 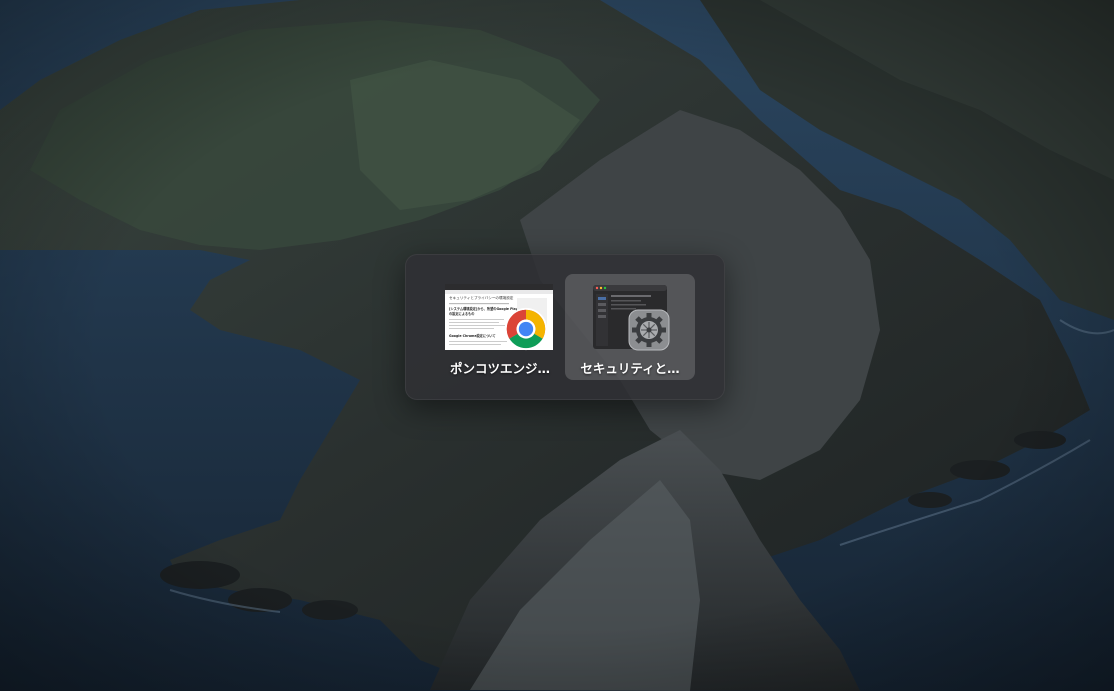 I want to click on thumbnail-header-text: セキュリティとプライバシーの環境設定, so click(x=481, y=297).